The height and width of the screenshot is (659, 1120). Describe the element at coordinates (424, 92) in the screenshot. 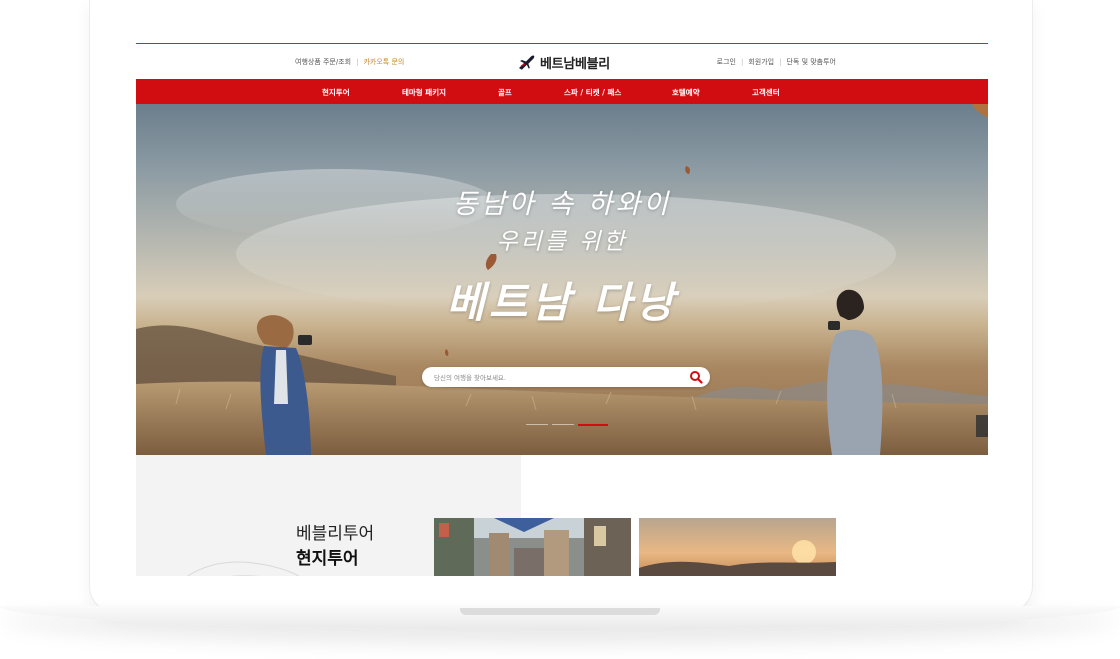

I see `nav-theme-package: 테마형 패키지` at that location.